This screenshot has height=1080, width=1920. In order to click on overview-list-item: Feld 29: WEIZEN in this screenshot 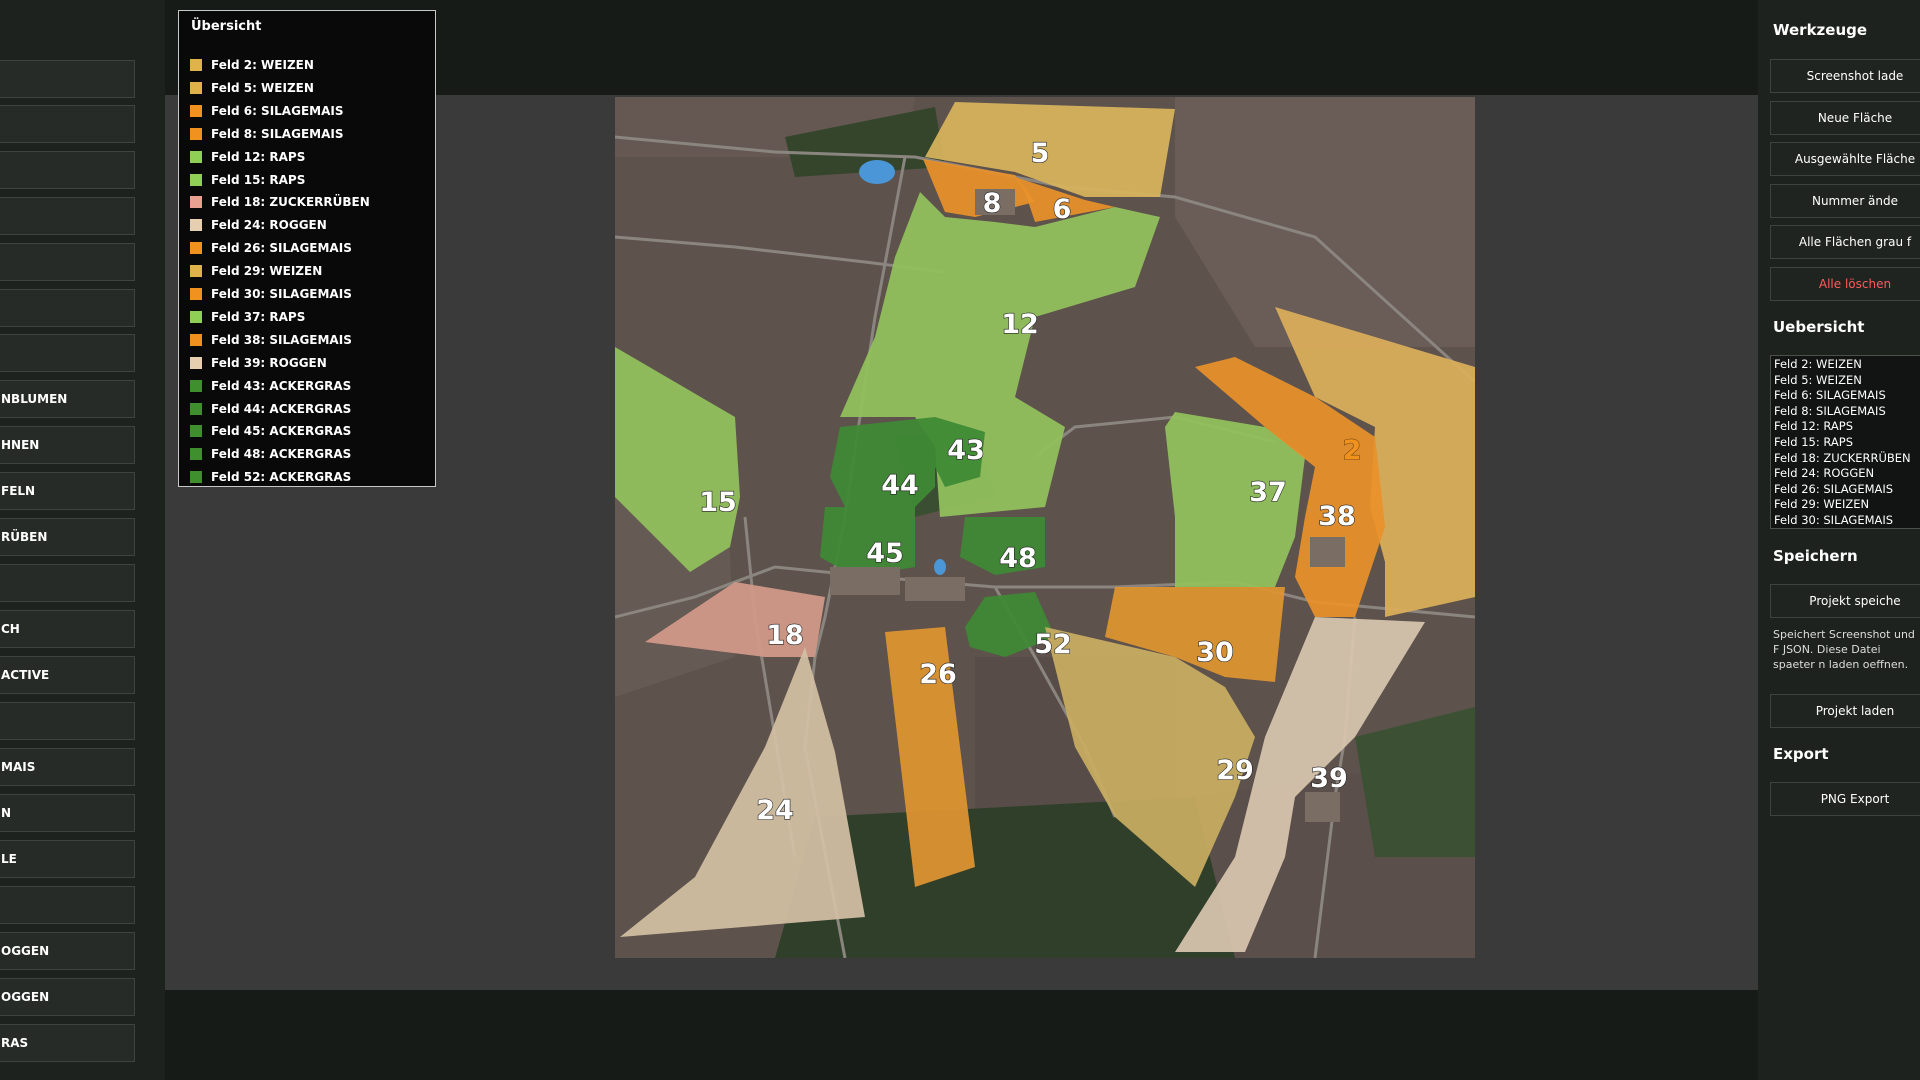, I will do `click(1847, 505)`.